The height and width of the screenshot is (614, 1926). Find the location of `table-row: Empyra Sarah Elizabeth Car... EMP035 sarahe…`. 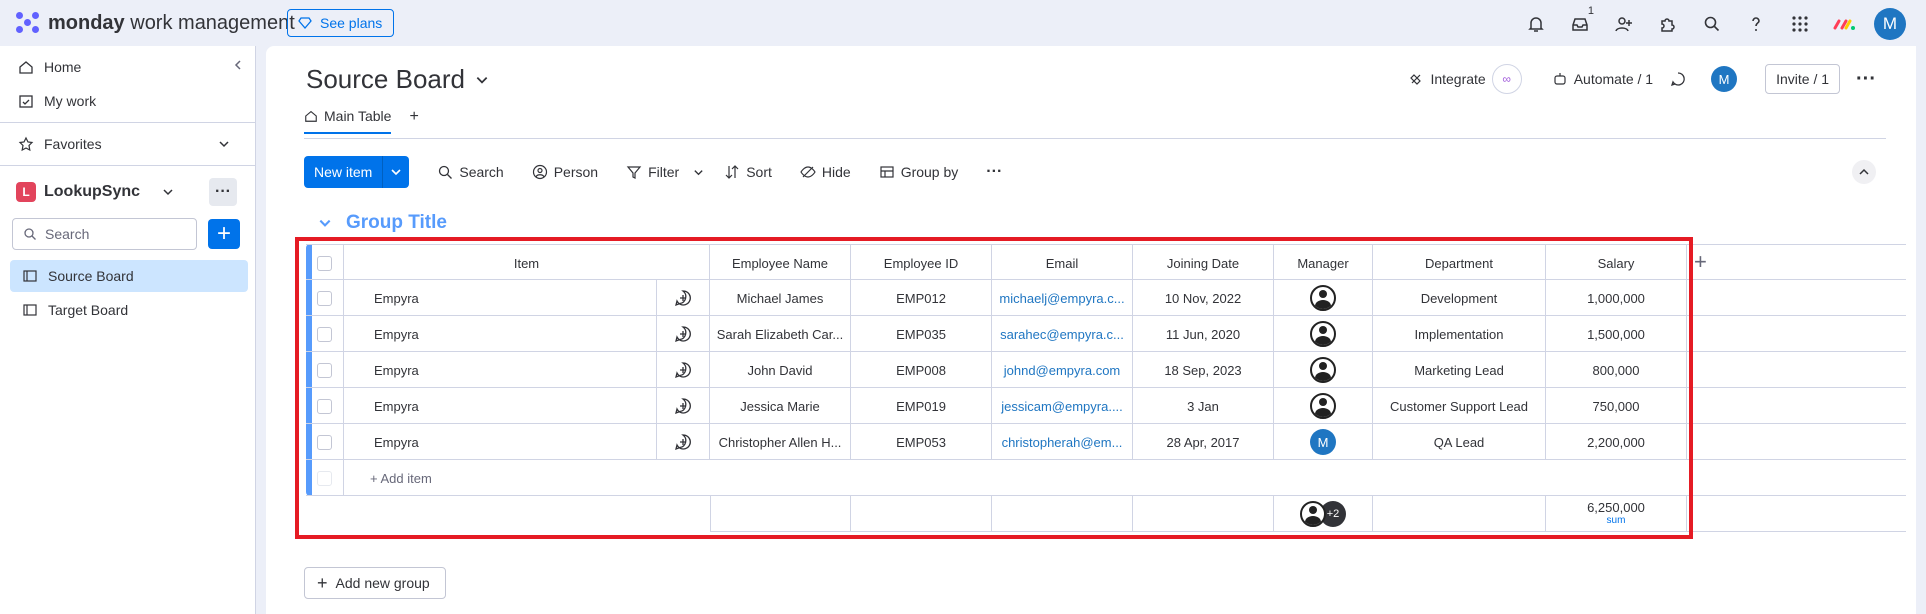

table-row: Empyra Sarah Elizabeth Car... EMP035 sarahe… is located at coordinates (1106, 334).